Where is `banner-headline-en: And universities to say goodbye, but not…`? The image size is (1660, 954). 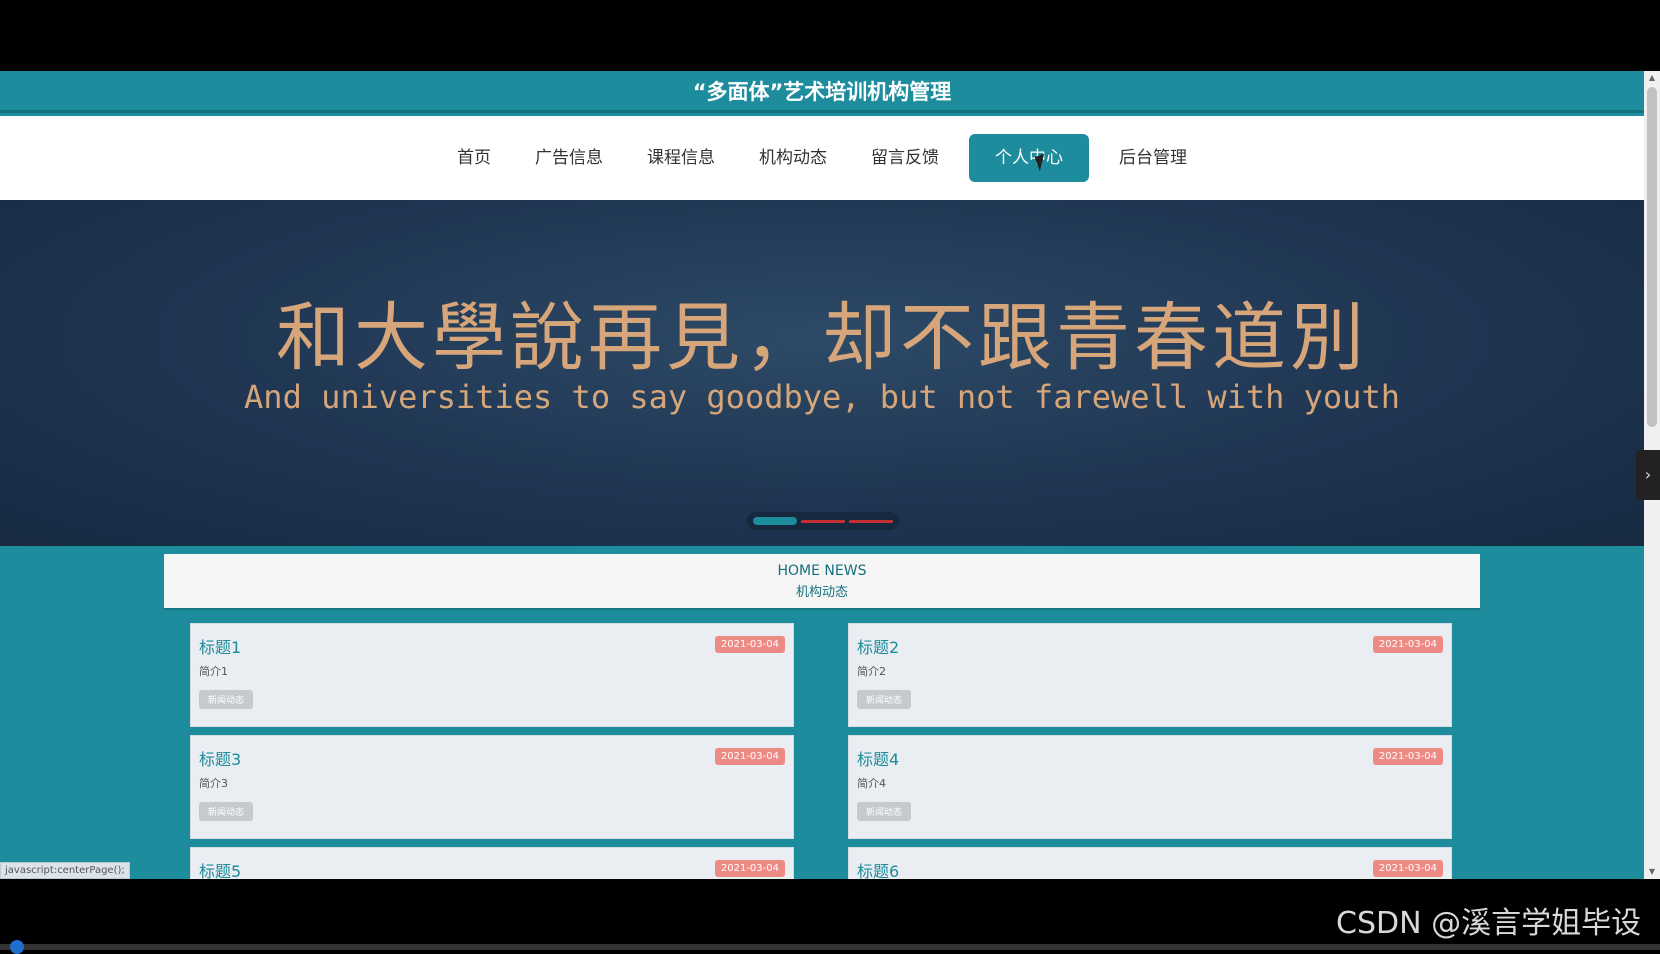 banner-headline-en: And universities to say goodbye, but not… is located at coordinates (822, 397).